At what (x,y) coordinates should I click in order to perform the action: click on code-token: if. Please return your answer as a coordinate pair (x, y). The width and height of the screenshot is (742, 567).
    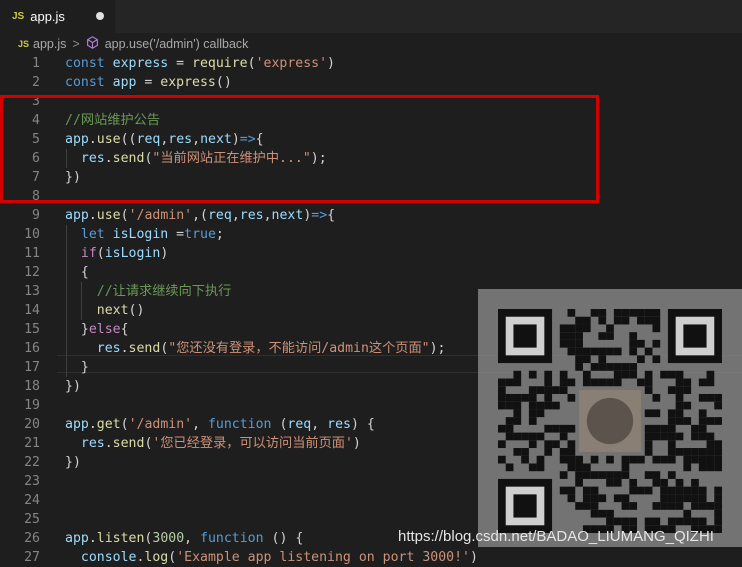
    Looking at the image, I should click on (88, 253).